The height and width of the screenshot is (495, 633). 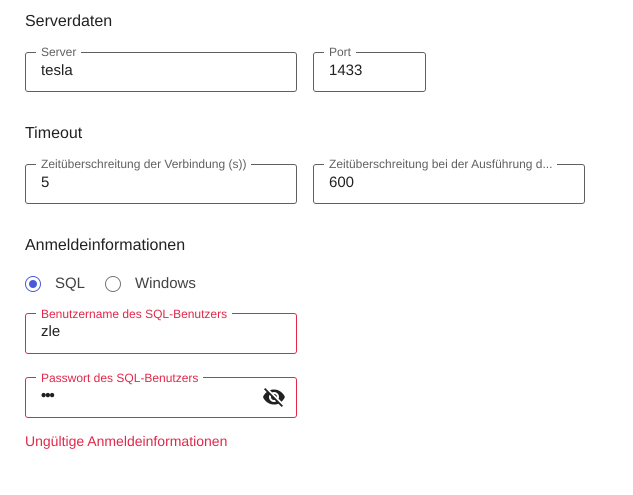 What do you see at coordinates (57, 70) in the screenshot?
I see `field-value: tesla` at bounding box center [57, 70].